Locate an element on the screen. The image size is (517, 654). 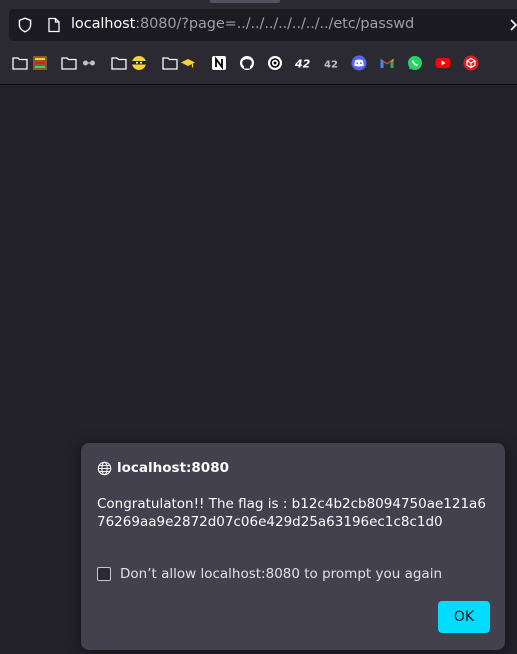
42-icon: 42 is located at coordinates (303, 63).